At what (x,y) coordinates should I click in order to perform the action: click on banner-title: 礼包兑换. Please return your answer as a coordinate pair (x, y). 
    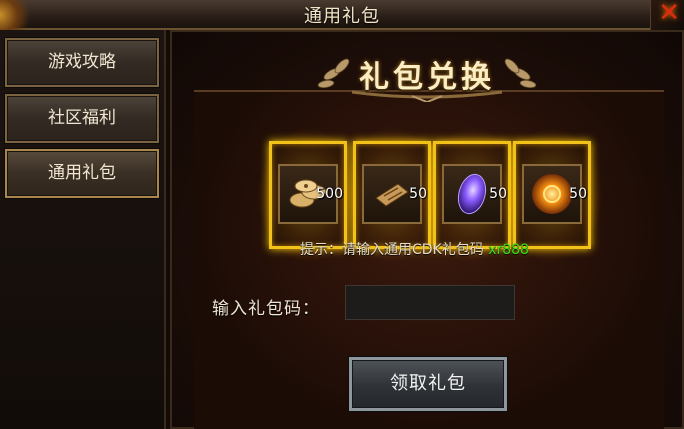
    Looking at the image, I should click on (427, 77).